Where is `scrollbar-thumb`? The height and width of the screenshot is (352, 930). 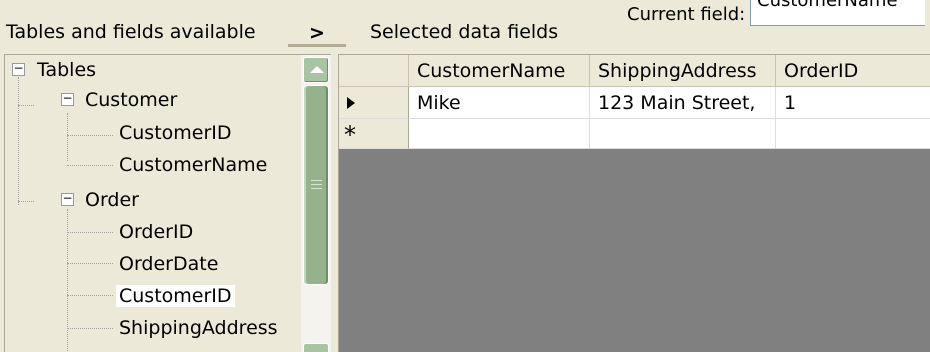 scrollbar-thumb is located at coordinates (316, 185).